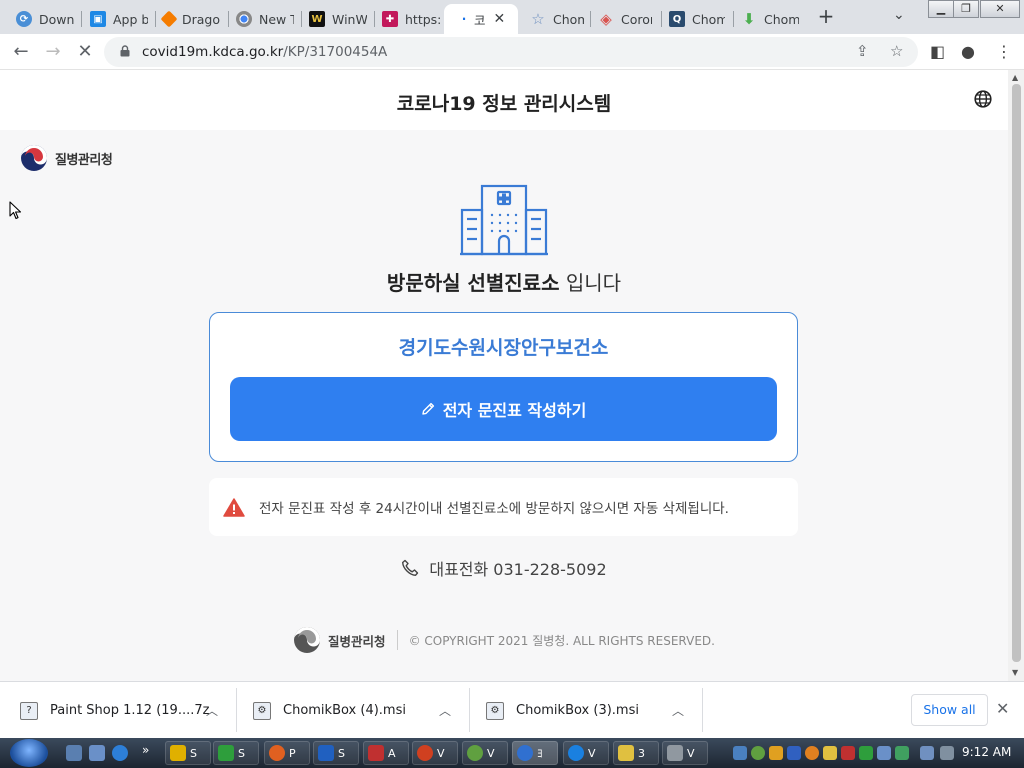 The height and width of the screenshot is (768, 1024). What do you see at coordinates (15, 210) in the screenshot?
I see `mouse-pointer-icon` at bounding box center [15, 210].